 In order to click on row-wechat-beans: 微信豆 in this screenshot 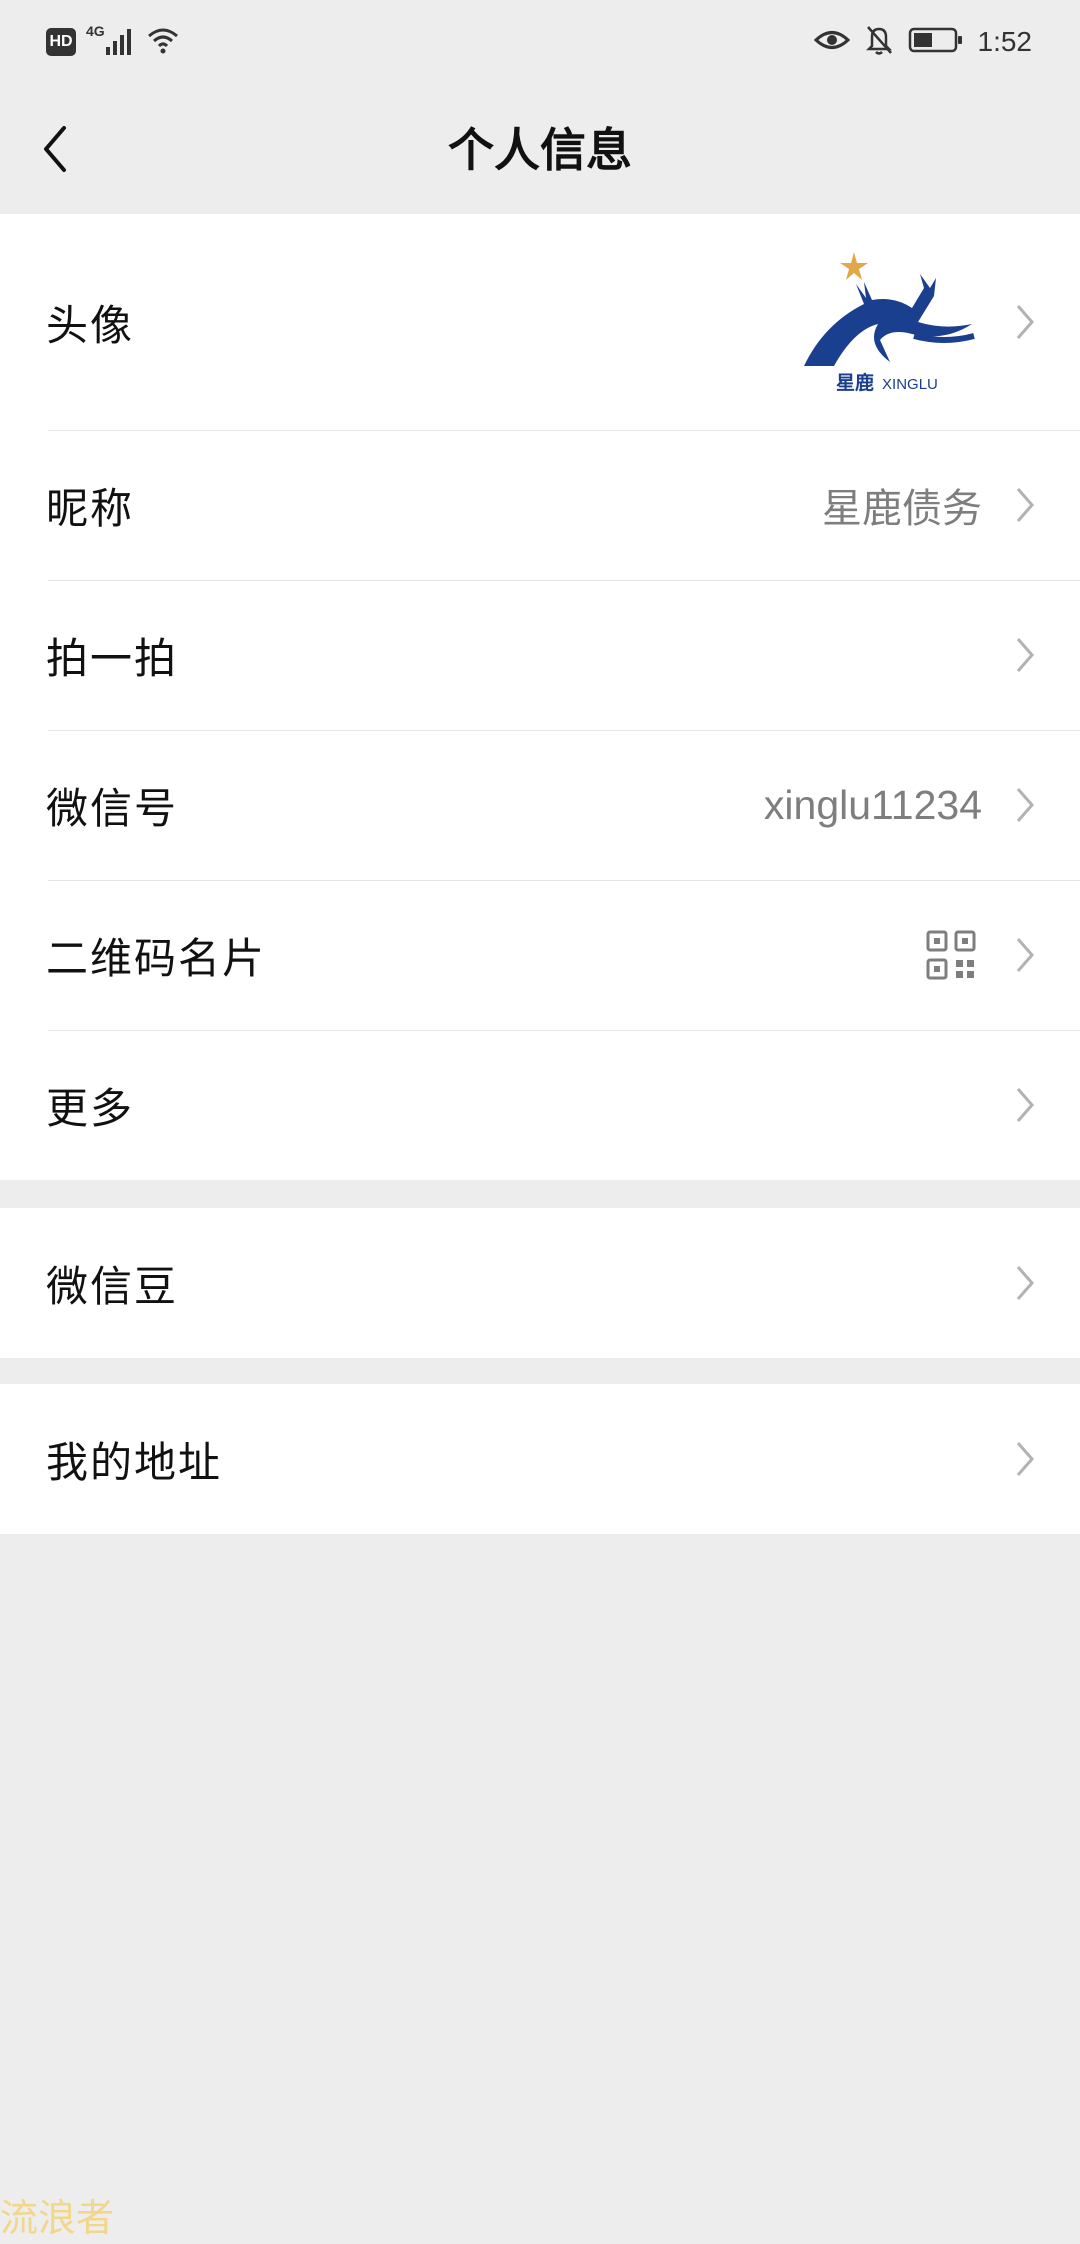, I will do `click(540, 1283)`.